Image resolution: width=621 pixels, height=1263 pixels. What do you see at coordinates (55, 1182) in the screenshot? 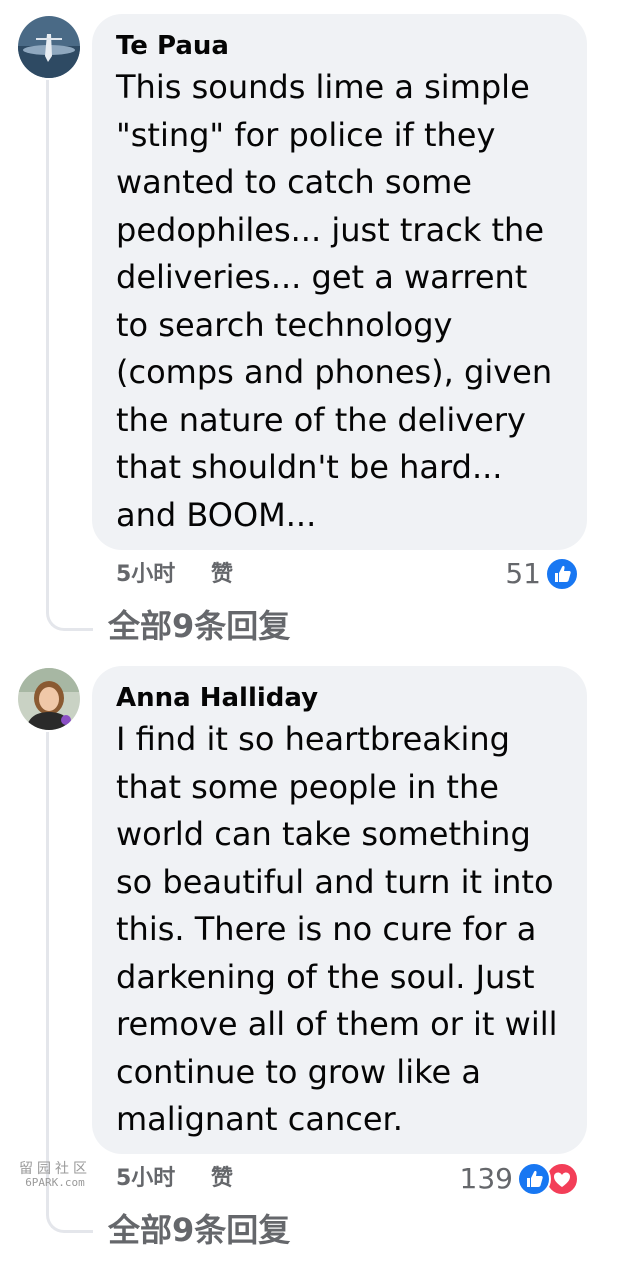
I see `watermark-bottom: 6PARK.com` at bounding box center [55, 1182].